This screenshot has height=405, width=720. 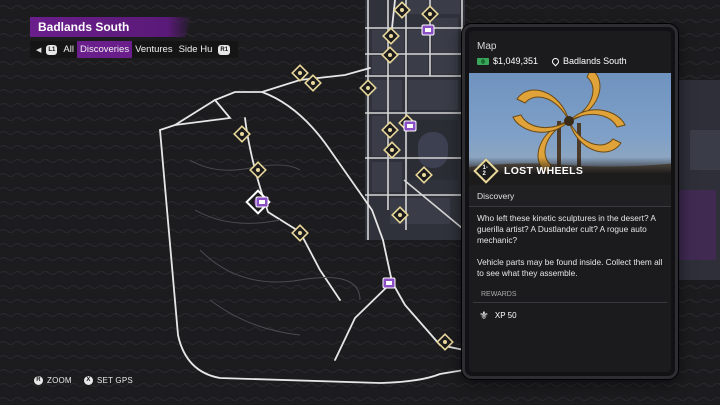 What do you see at coordinates (39, 50) in the screenshot?
I see `chevron-left-icon: ◀` at bounding box center [39, 50].